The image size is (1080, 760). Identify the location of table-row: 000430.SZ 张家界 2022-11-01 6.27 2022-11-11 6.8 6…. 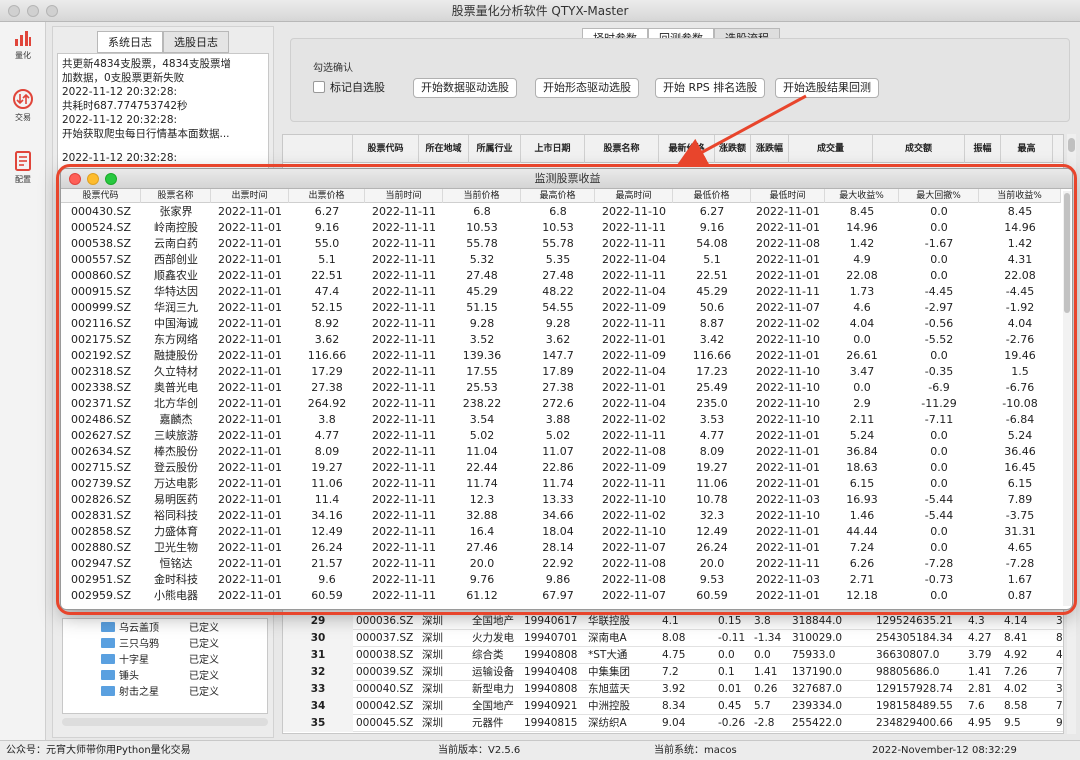
(561, 212).